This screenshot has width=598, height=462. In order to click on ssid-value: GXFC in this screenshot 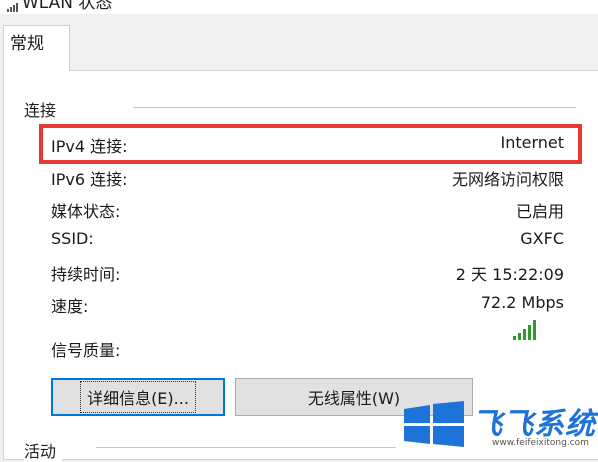, I will do `click(542, 238)`.